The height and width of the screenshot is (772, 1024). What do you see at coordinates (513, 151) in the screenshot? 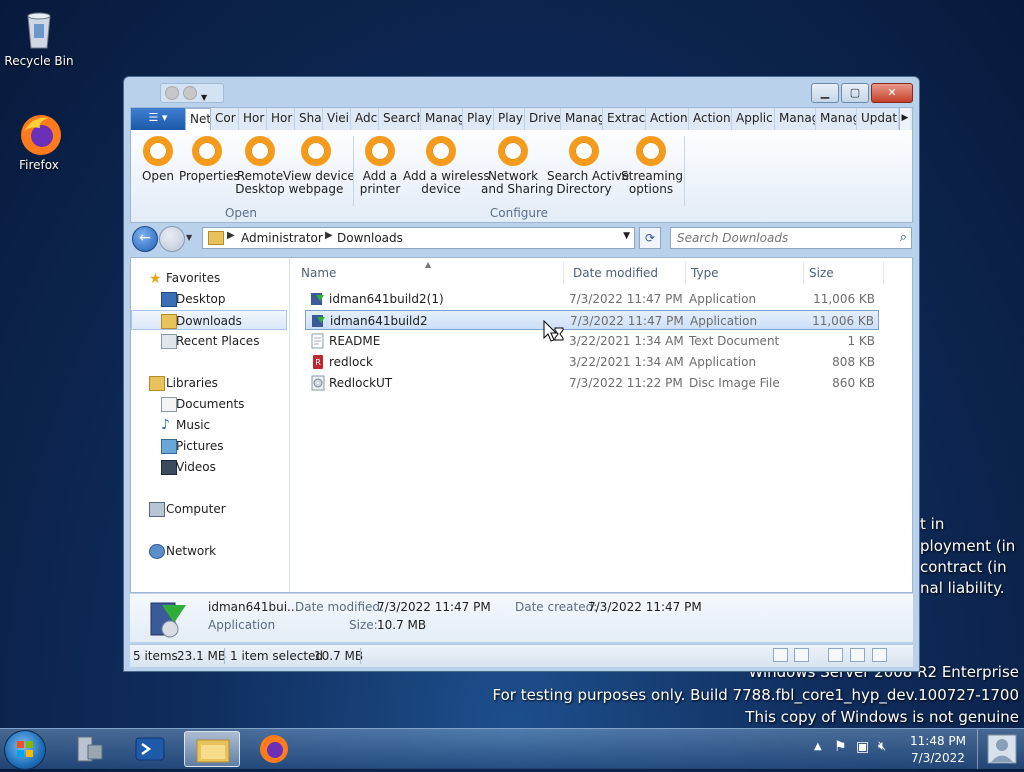
I see `network-sharing-icon` at bounding box center [513, 151].